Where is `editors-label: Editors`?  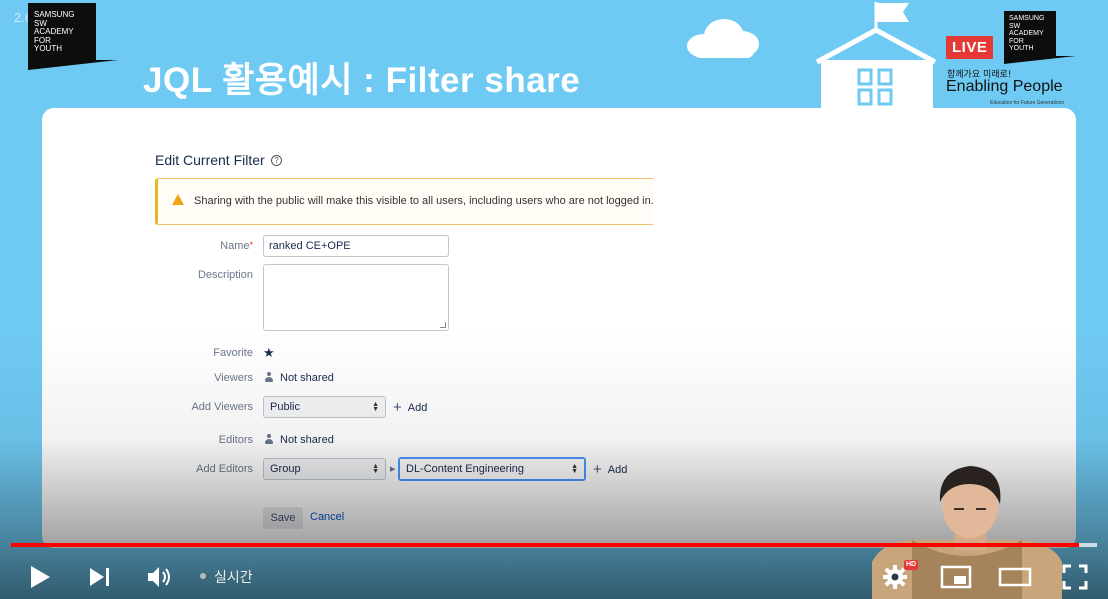
editors-label: Editors is located at coordinates (235, 440).